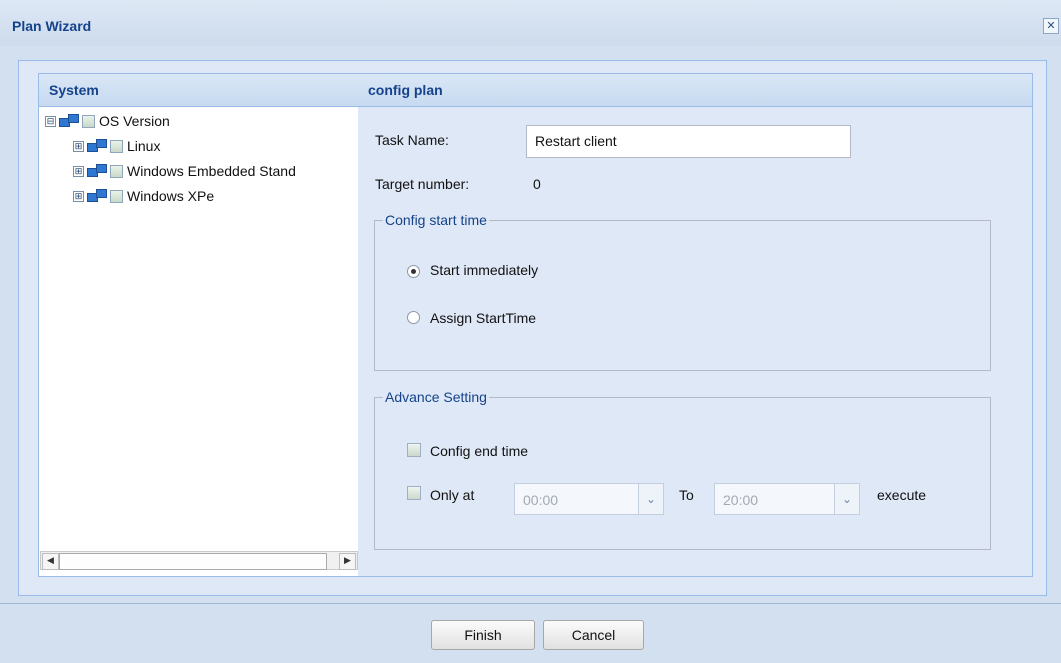 The image size is (1061, 663). Describe the element at coordinates (50, 561) in the screenshot. I see `scroll-left-icon: ◀` at that location.